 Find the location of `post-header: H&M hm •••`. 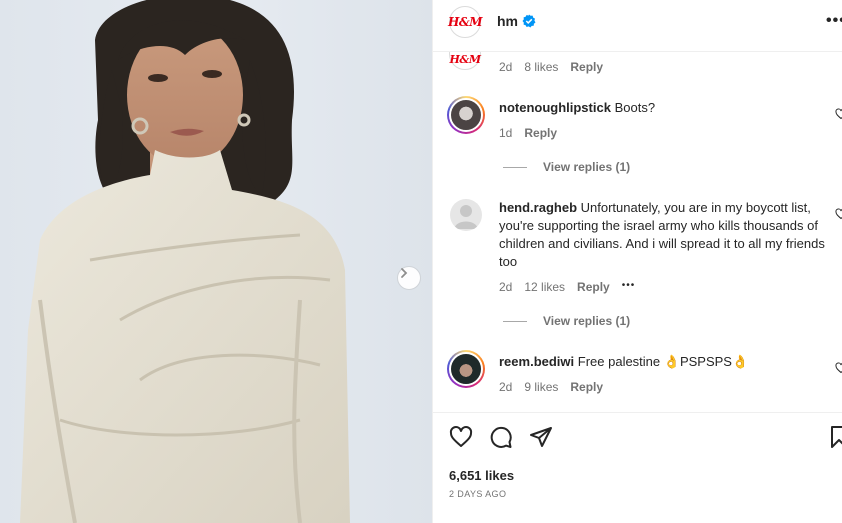

post-header: H&M hm ••• is located at coordinates (637, 26).